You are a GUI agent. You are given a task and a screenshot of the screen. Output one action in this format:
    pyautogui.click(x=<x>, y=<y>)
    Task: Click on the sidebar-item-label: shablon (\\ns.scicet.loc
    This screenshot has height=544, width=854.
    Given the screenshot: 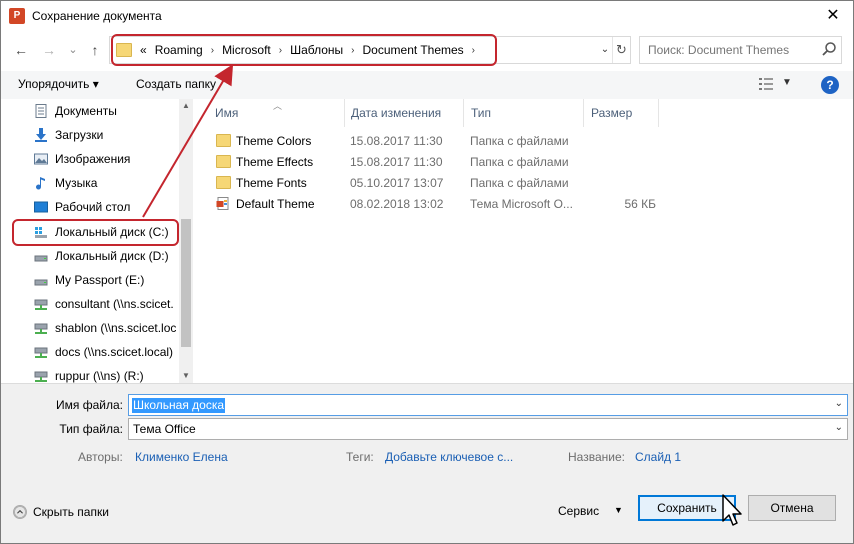 What is the action you would take?
    pyautogui.click(x=116, y=328)
    